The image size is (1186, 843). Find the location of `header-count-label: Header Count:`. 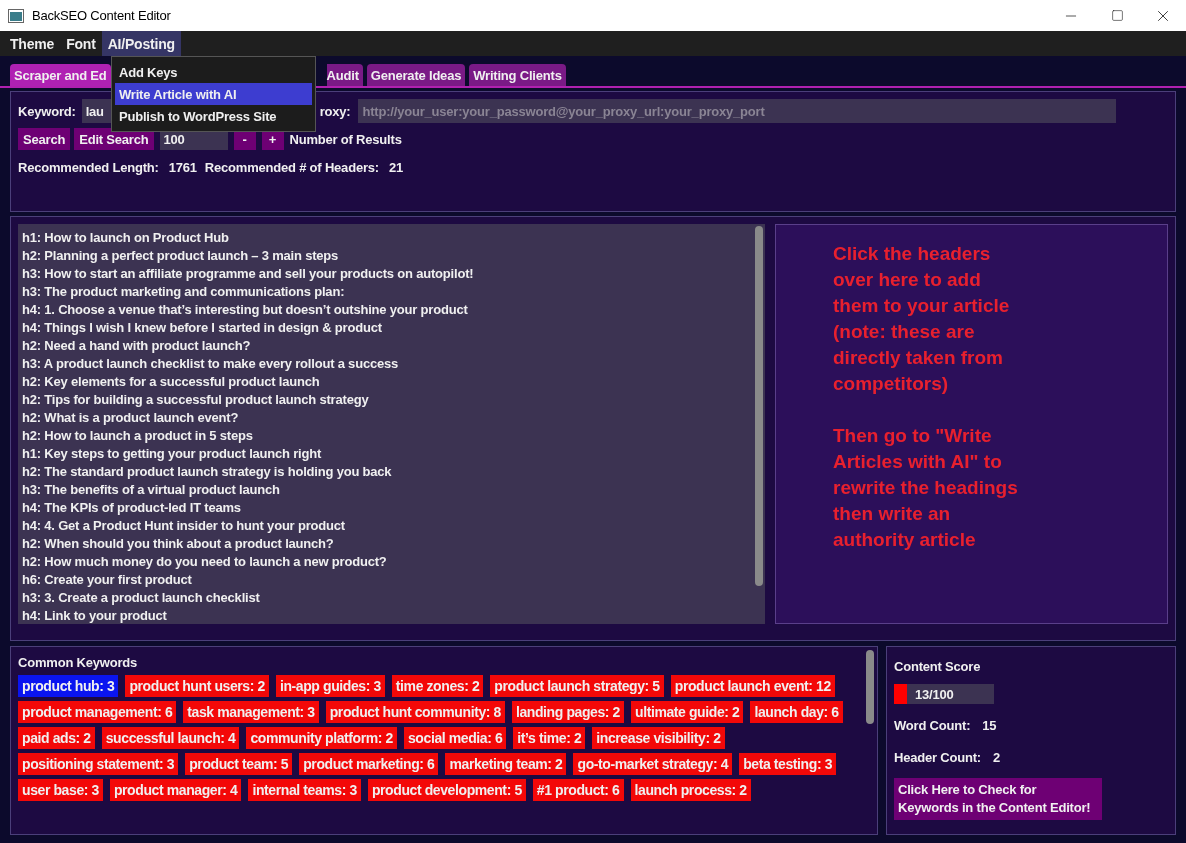

header-count-label: Header Count: is located at coordinates (937, 757).